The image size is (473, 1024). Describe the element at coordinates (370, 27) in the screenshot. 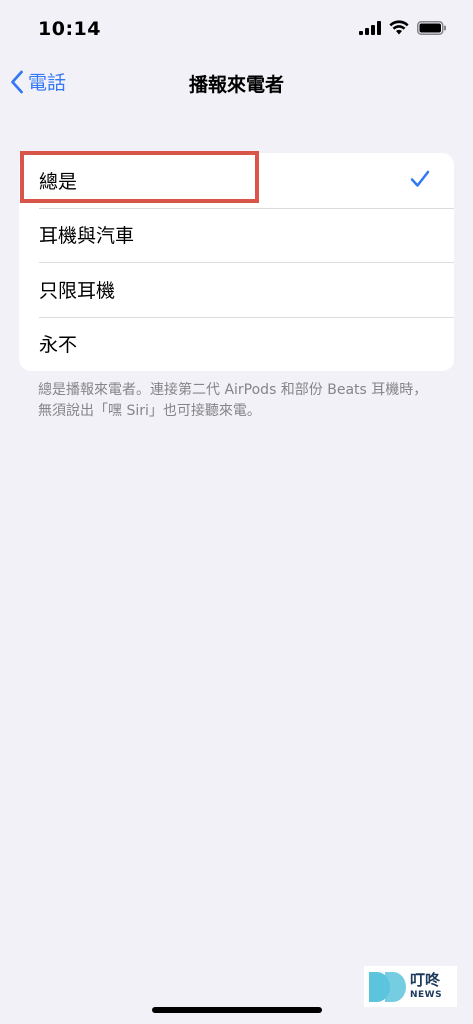

I see `cellular-signal-icon` at that location.